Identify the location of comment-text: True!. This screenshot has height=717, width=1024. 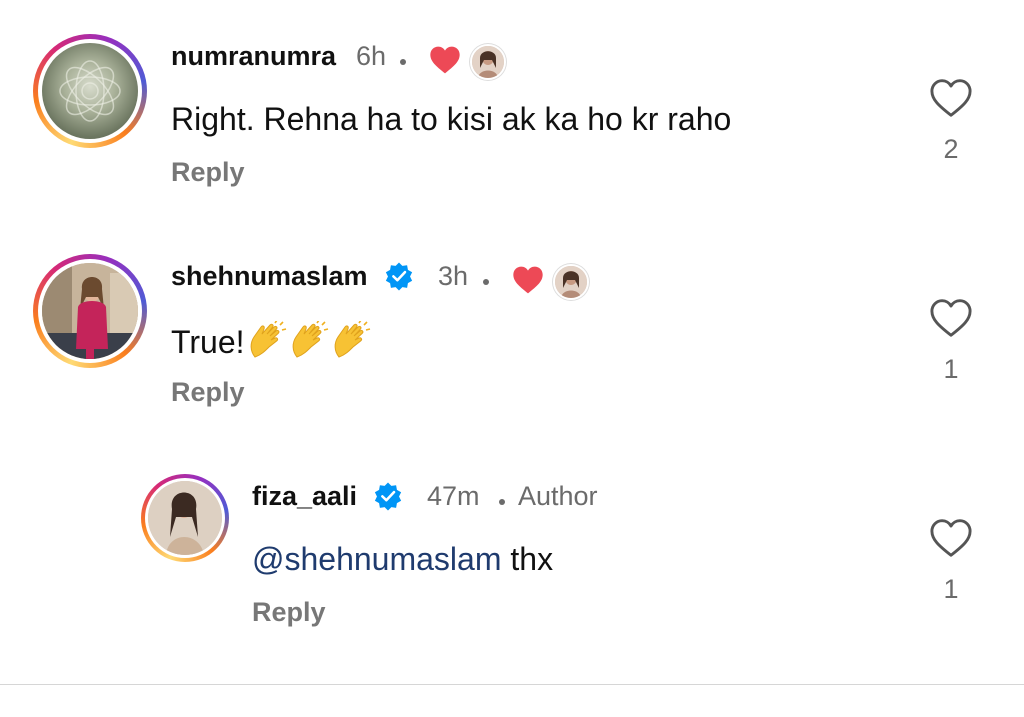
(208, 342).